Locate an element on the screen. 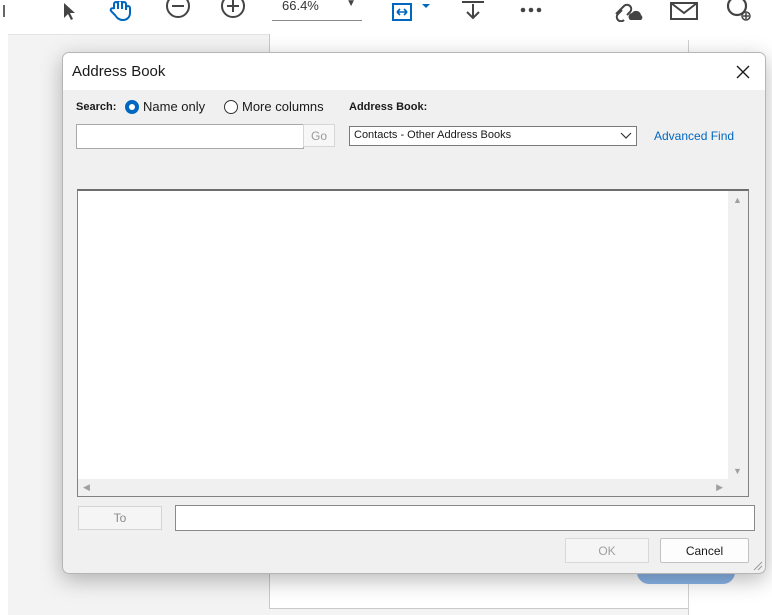 The height and width of the screenshot is (615, 772). ok-button: OK is located at coordinates (607, 550).